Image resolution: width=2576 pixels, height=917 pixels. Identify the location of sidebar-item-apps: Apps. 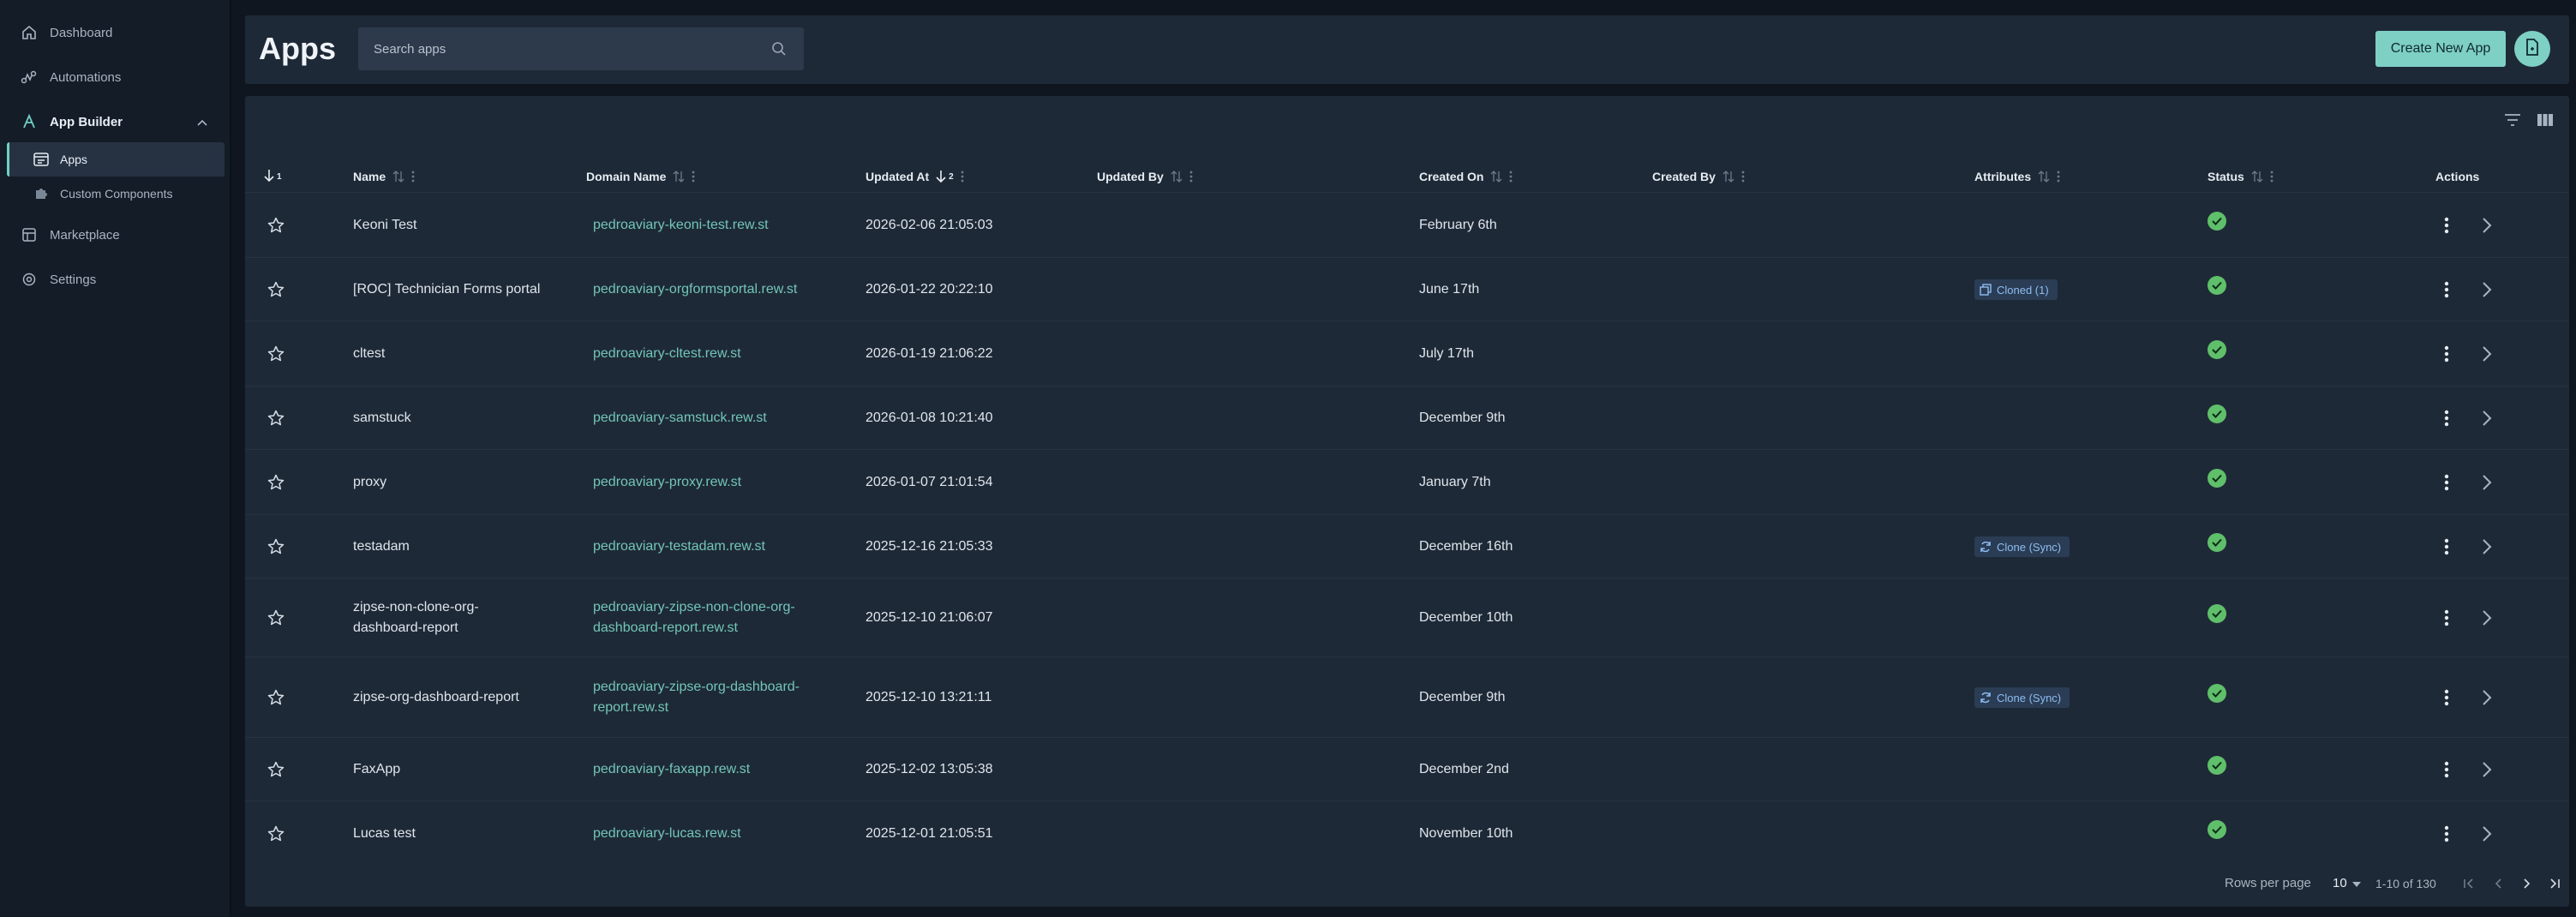
(116, 159).